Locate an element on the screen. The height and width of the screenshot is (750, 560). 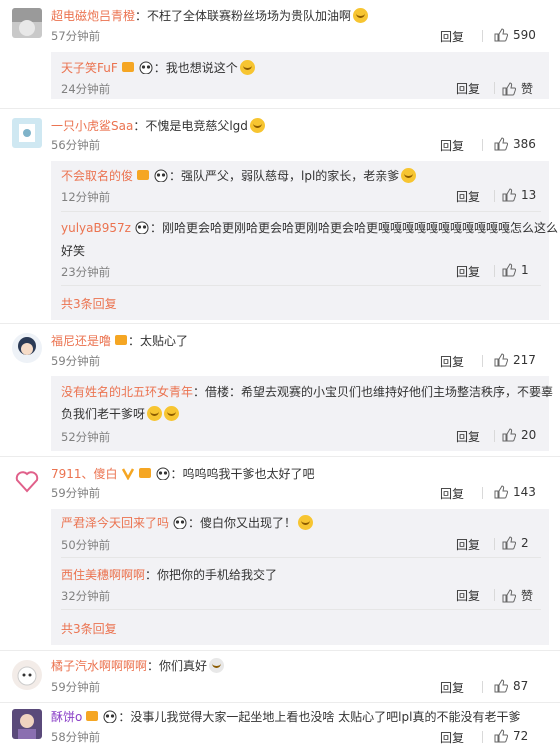
like-button: 386 is located at coordinates (515, 144).